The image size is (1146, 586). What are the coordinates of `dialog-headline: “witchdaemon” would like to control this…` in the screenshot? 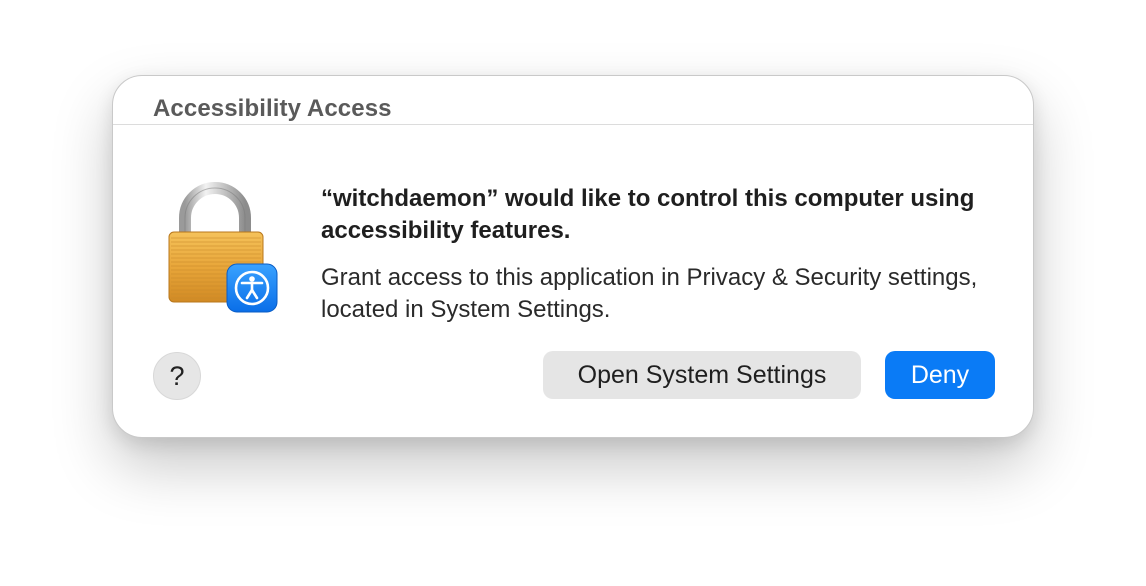 It's located at (648, 214).